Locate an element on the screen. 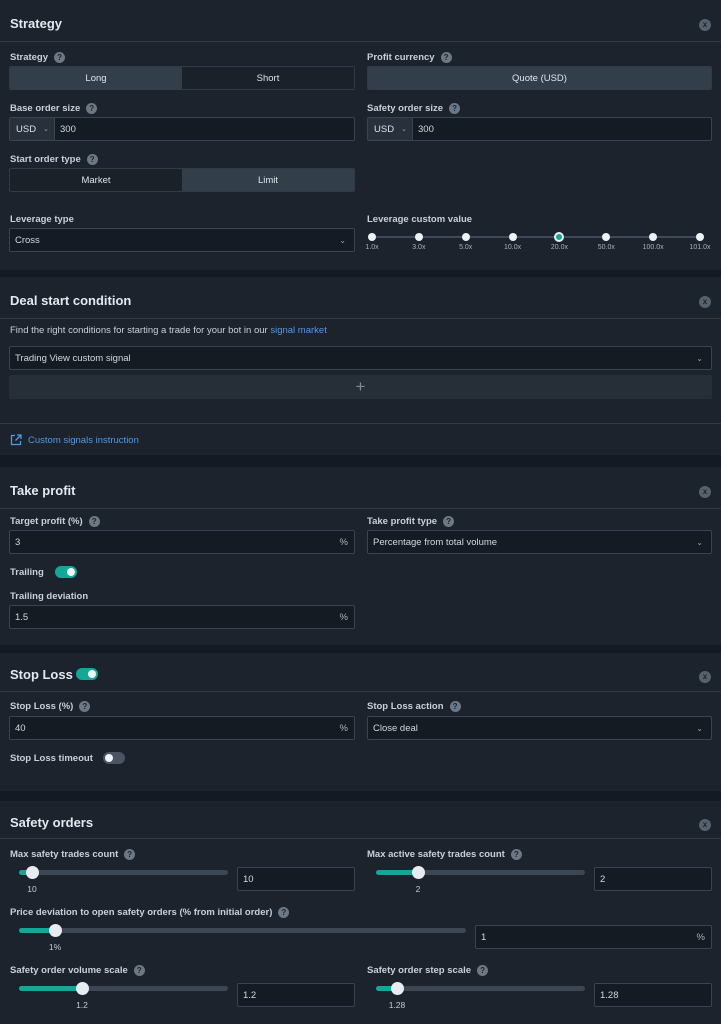  price-deviation-field: 1% is located at coordinates (593, 937).